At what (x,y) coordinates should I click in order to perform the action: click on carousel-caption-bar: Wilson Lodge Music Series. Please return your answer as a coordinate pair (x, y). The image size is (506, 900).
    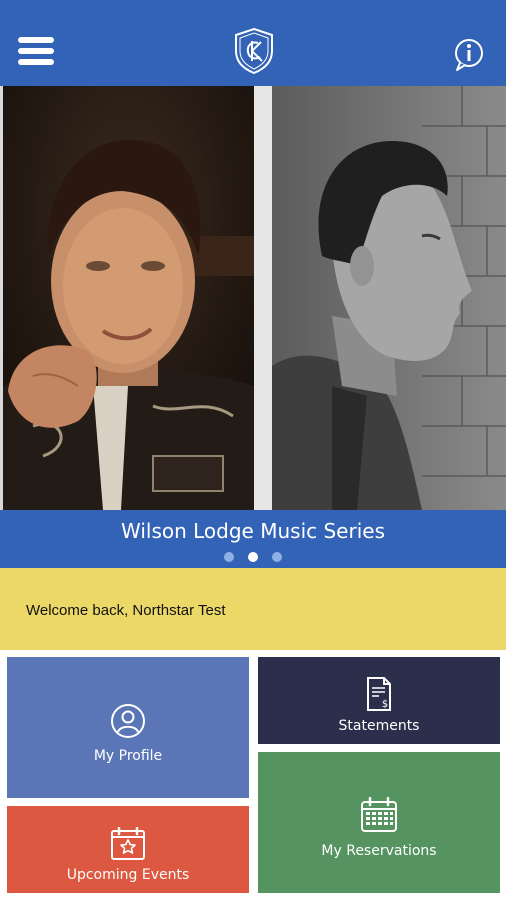
    Looking at the image, I should click on (253, 539).